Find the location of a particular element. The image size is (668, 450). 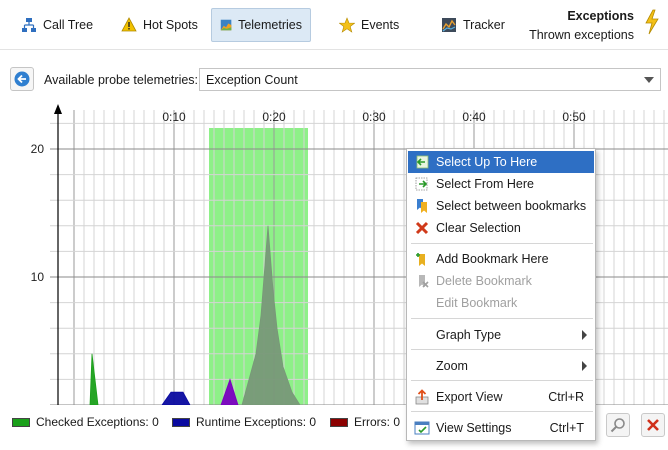

back-button is located at coordinates (22, 79).